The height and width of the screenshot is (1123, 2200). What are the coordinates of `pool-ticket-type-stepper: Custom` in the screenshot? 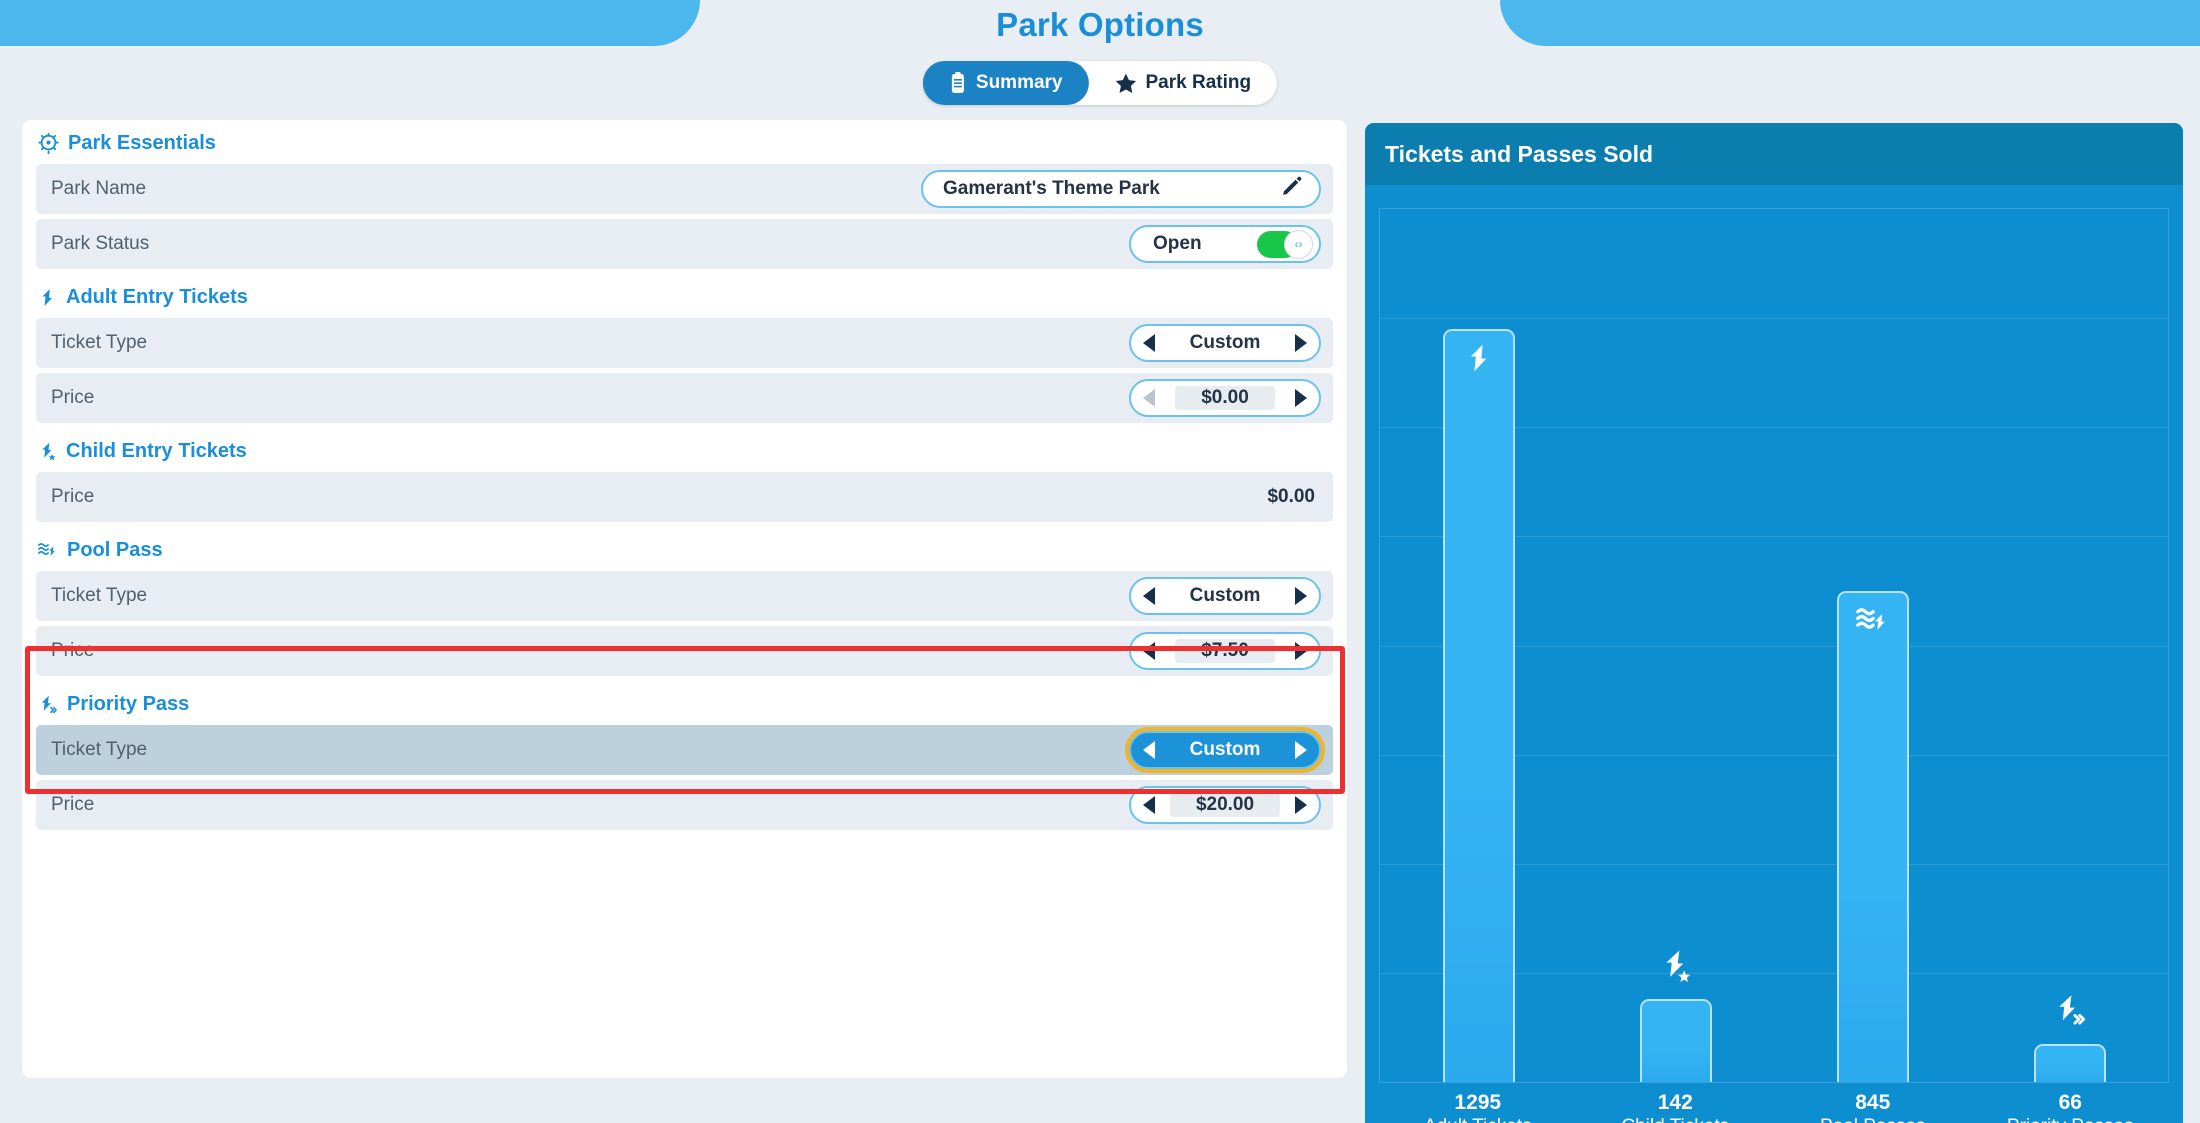 It's located at (1225, 596).